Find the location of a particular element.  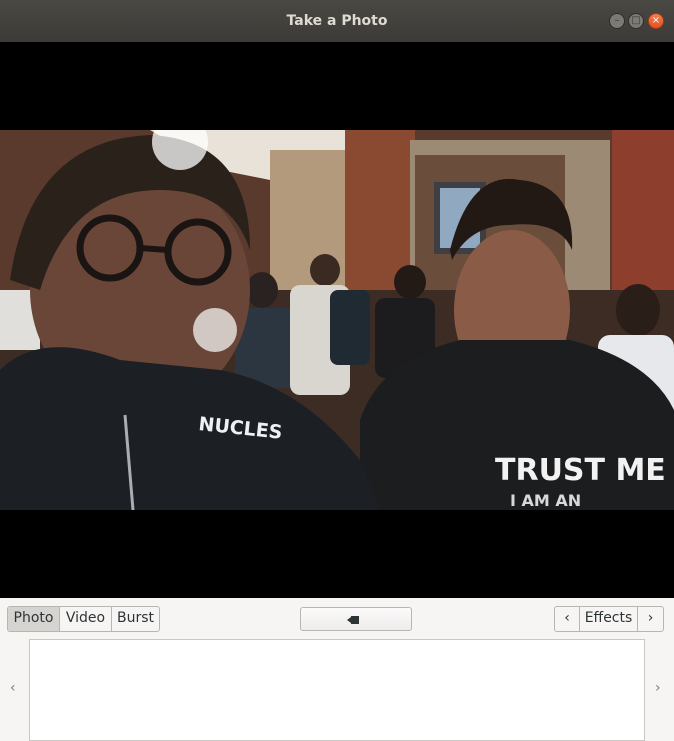

maximize-button: □ is located at coordinates (636, 21).